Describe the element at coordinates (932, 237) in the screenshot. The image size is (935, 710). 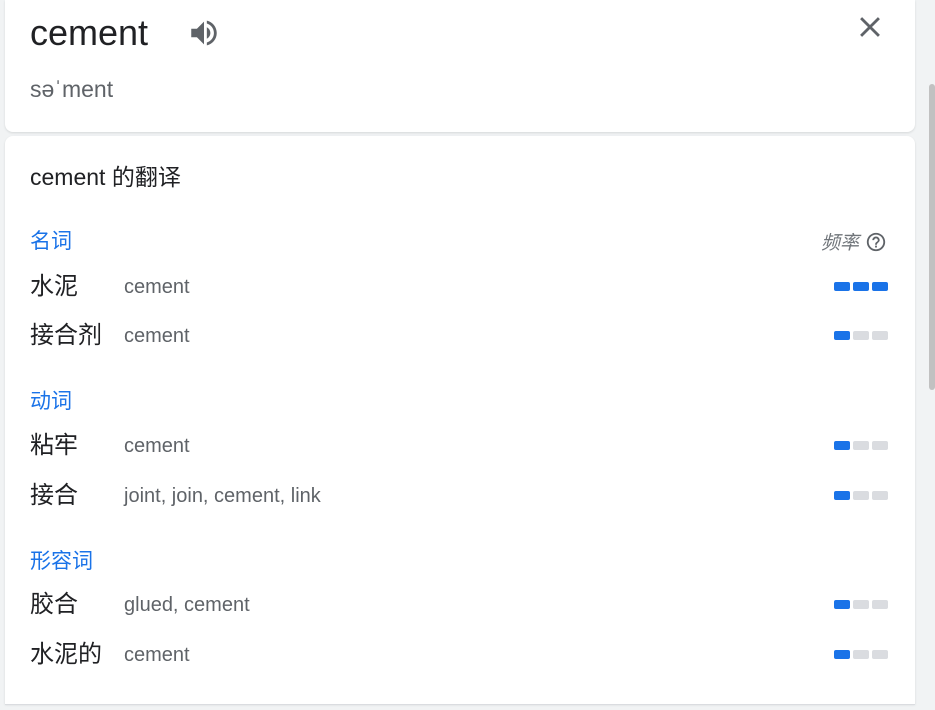
I see `scrollbar-thumb` at that location.